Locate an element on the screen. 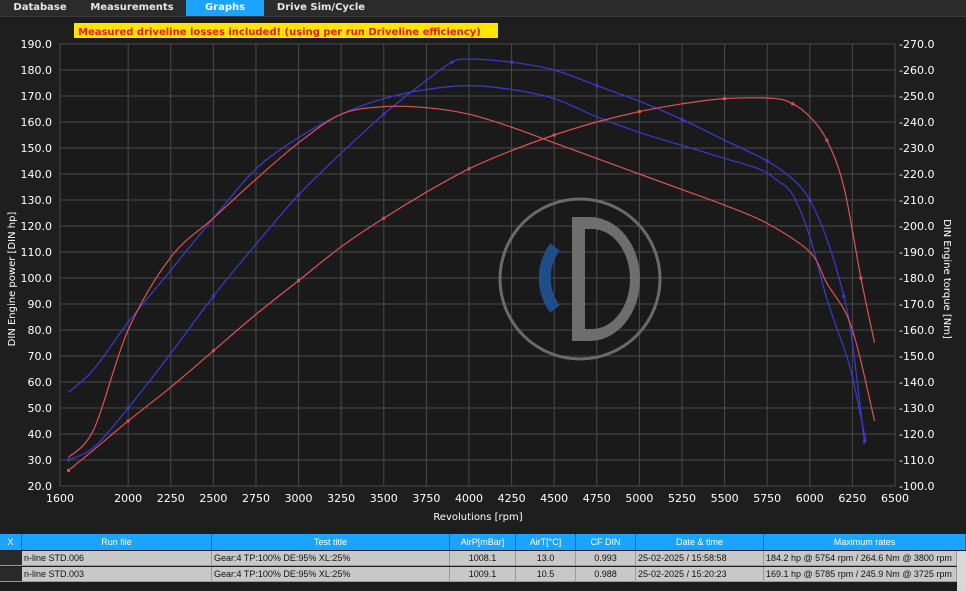 The height and width of the screenshot is (591, 966). y-tick-label: 40.0 is located at coordinates (40, 434).